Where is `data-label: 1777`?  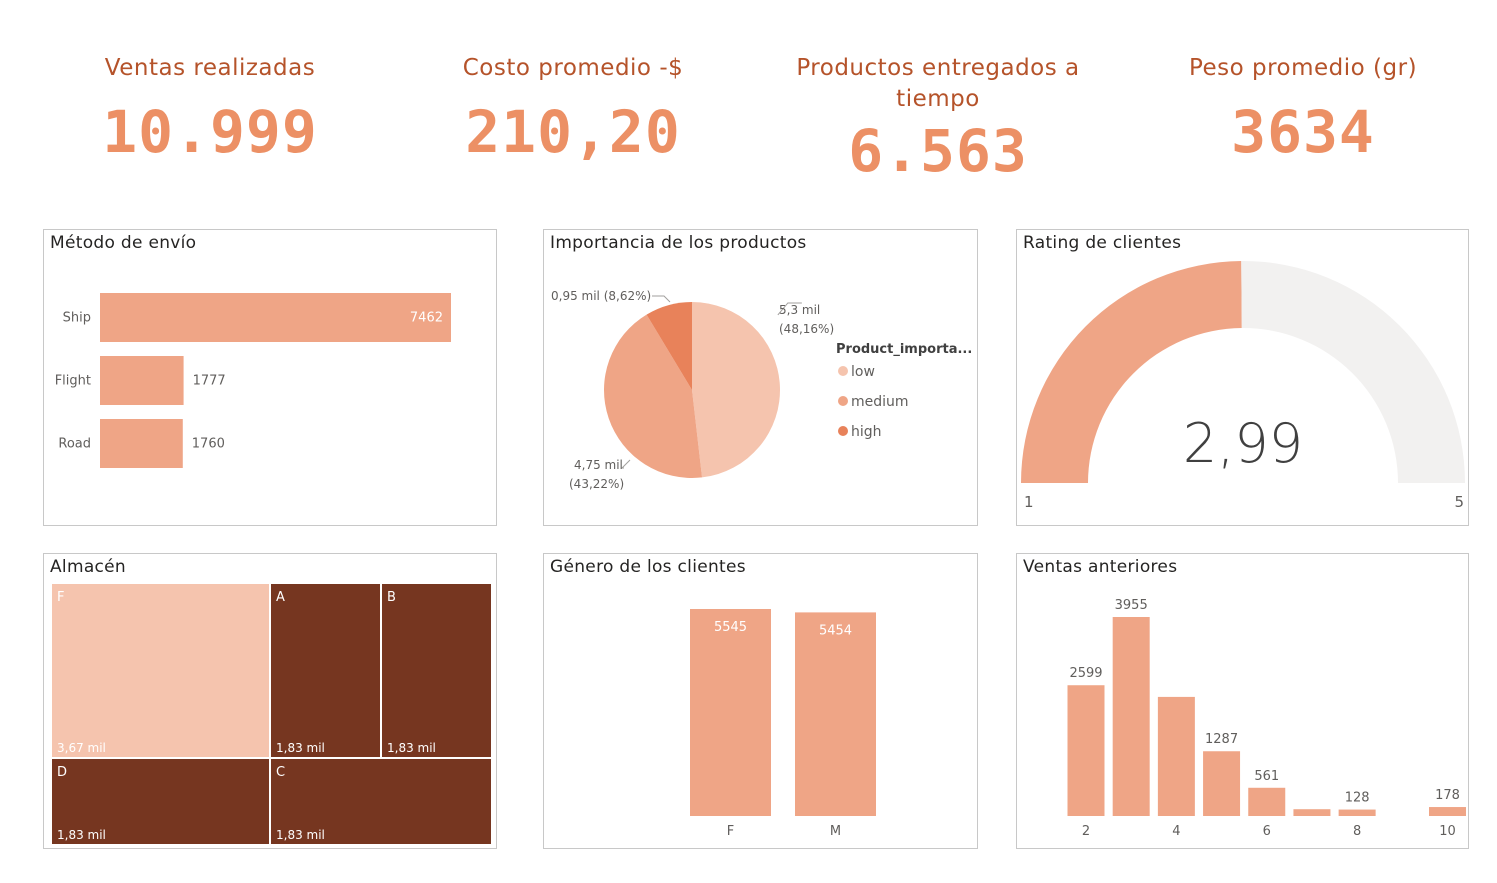
data-label: 1777 is located at coordinates (209, 381).